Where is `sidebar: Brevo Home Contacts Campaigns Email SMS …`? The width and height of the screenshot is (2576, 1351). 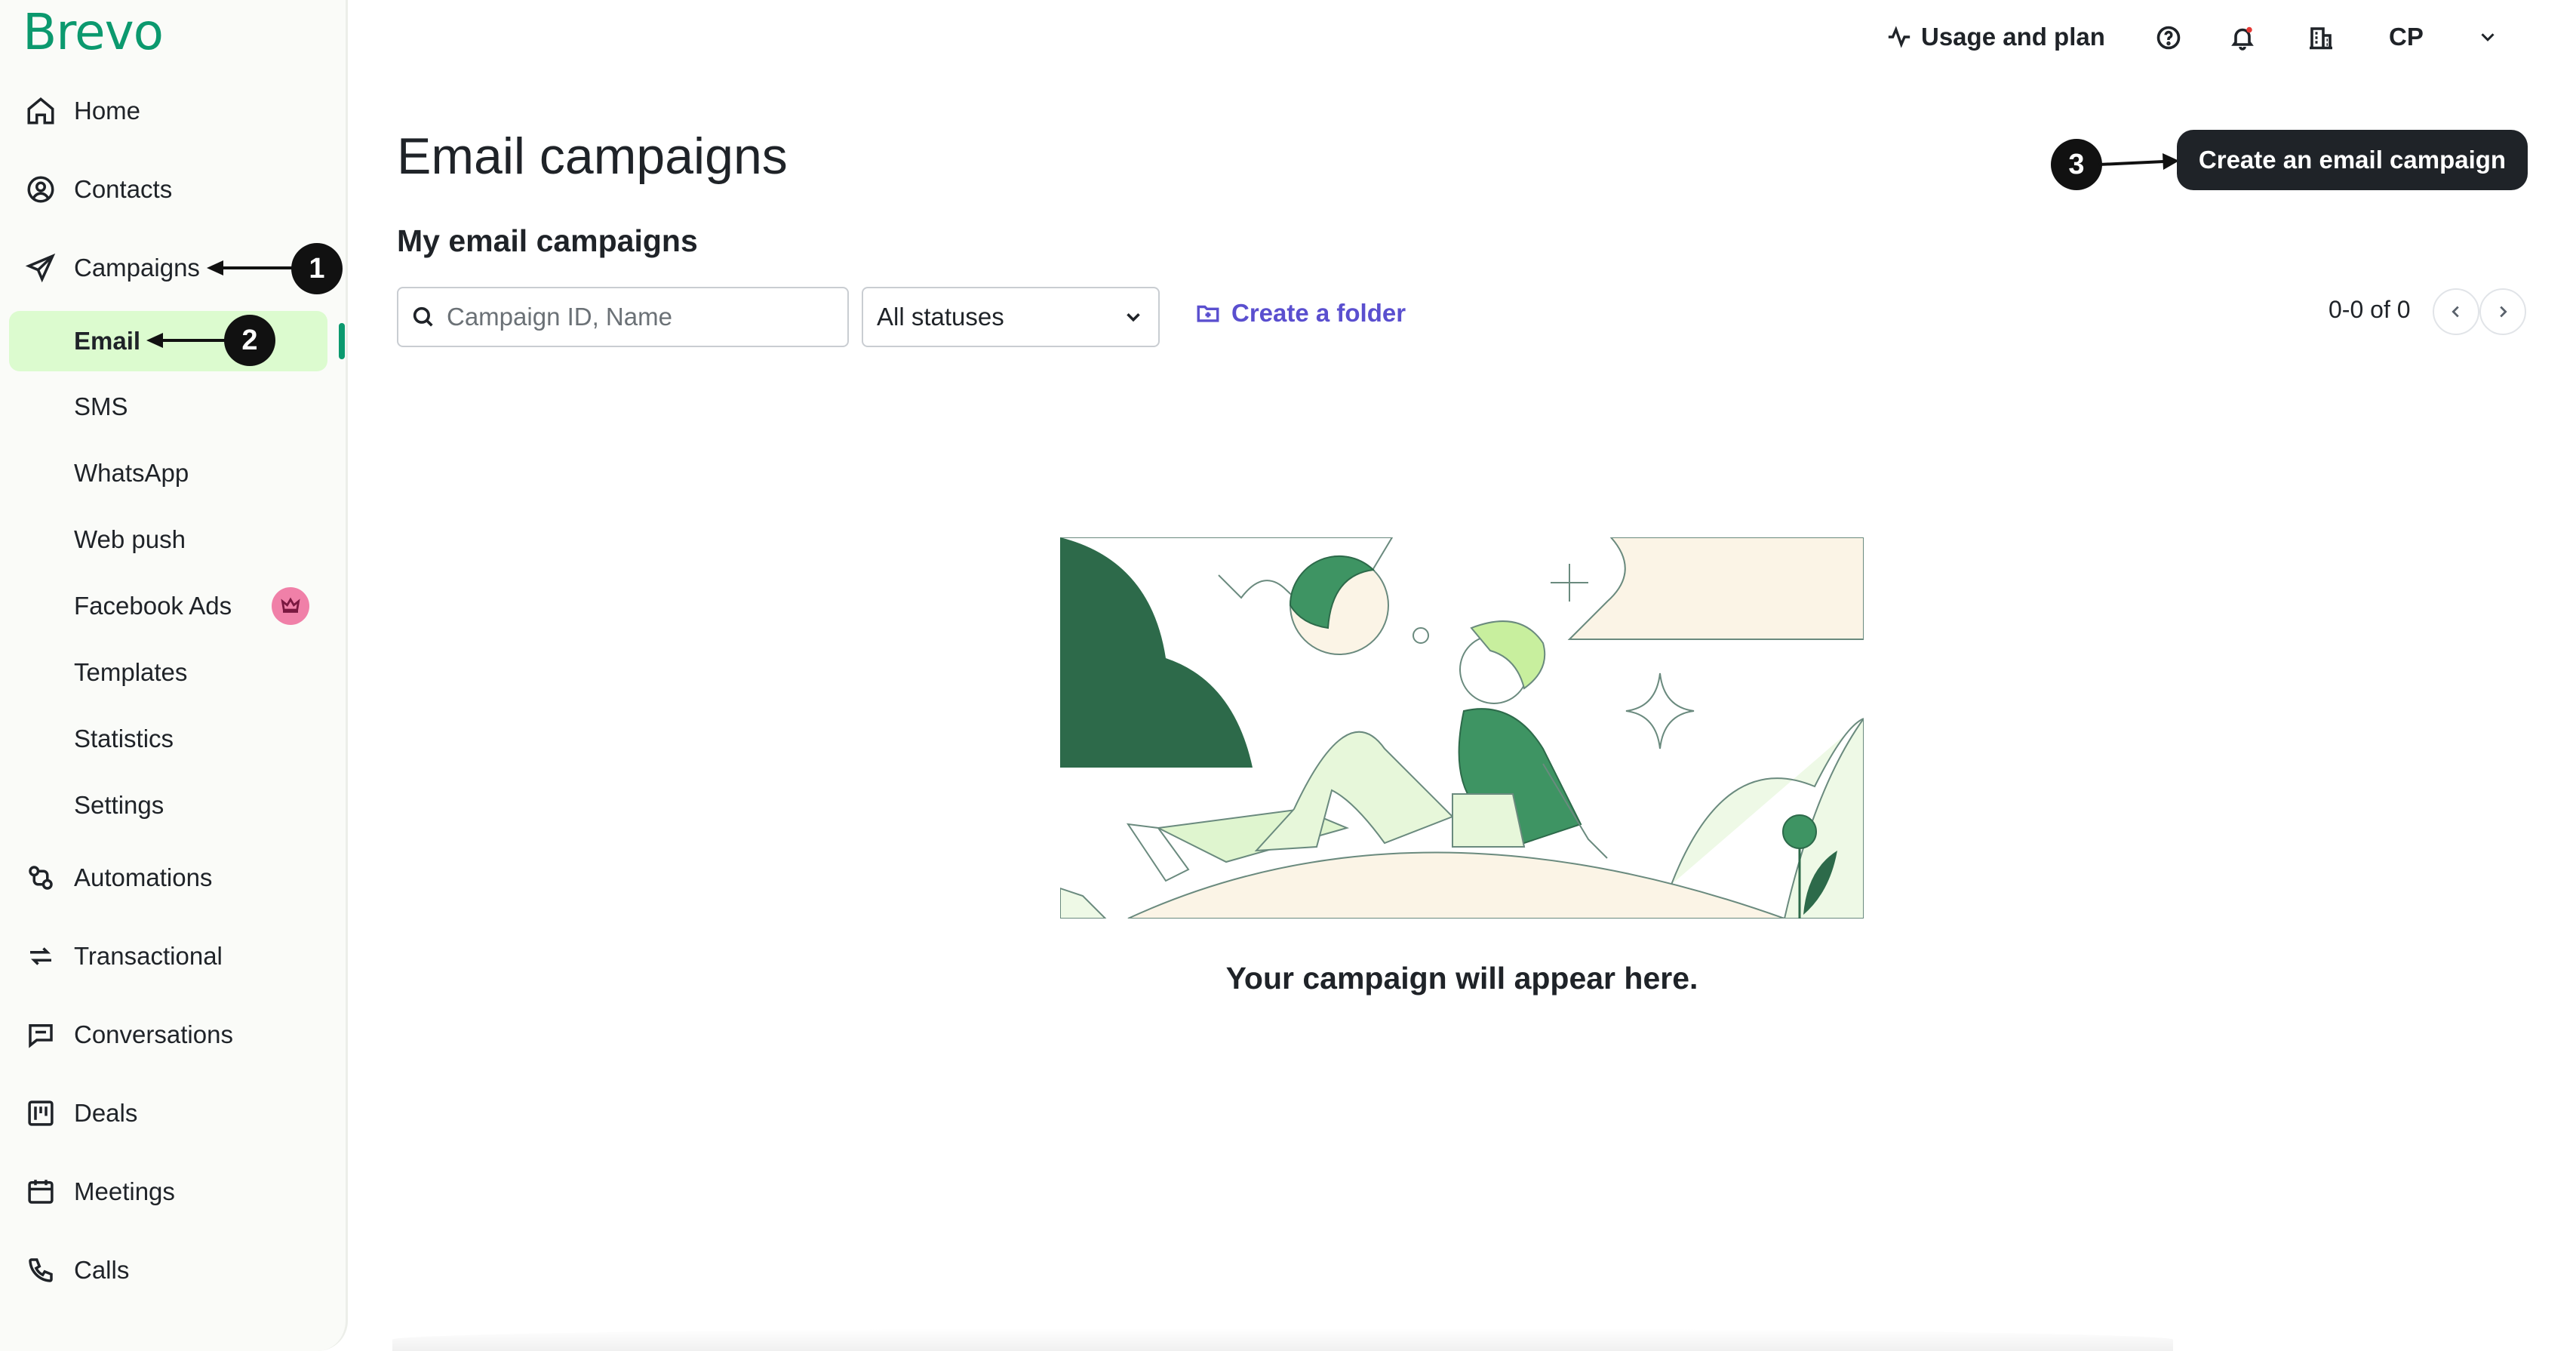 sidebar: Brevo Home Contacts Campaigns Email SMS … is located at coordinates (174, 675).